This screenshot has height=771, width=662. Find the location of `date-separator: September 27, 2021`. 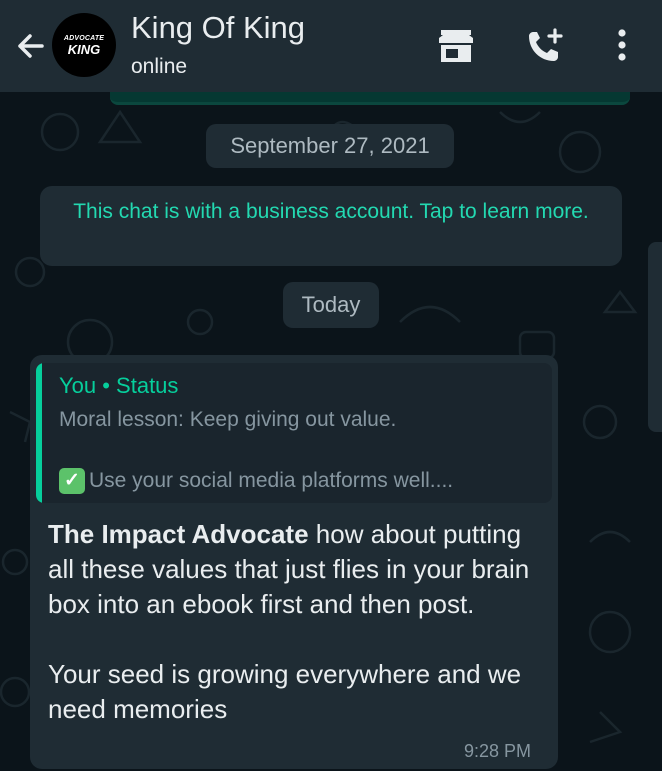

date-separator: September 27, 2021 is located at coordinates (330, 146).